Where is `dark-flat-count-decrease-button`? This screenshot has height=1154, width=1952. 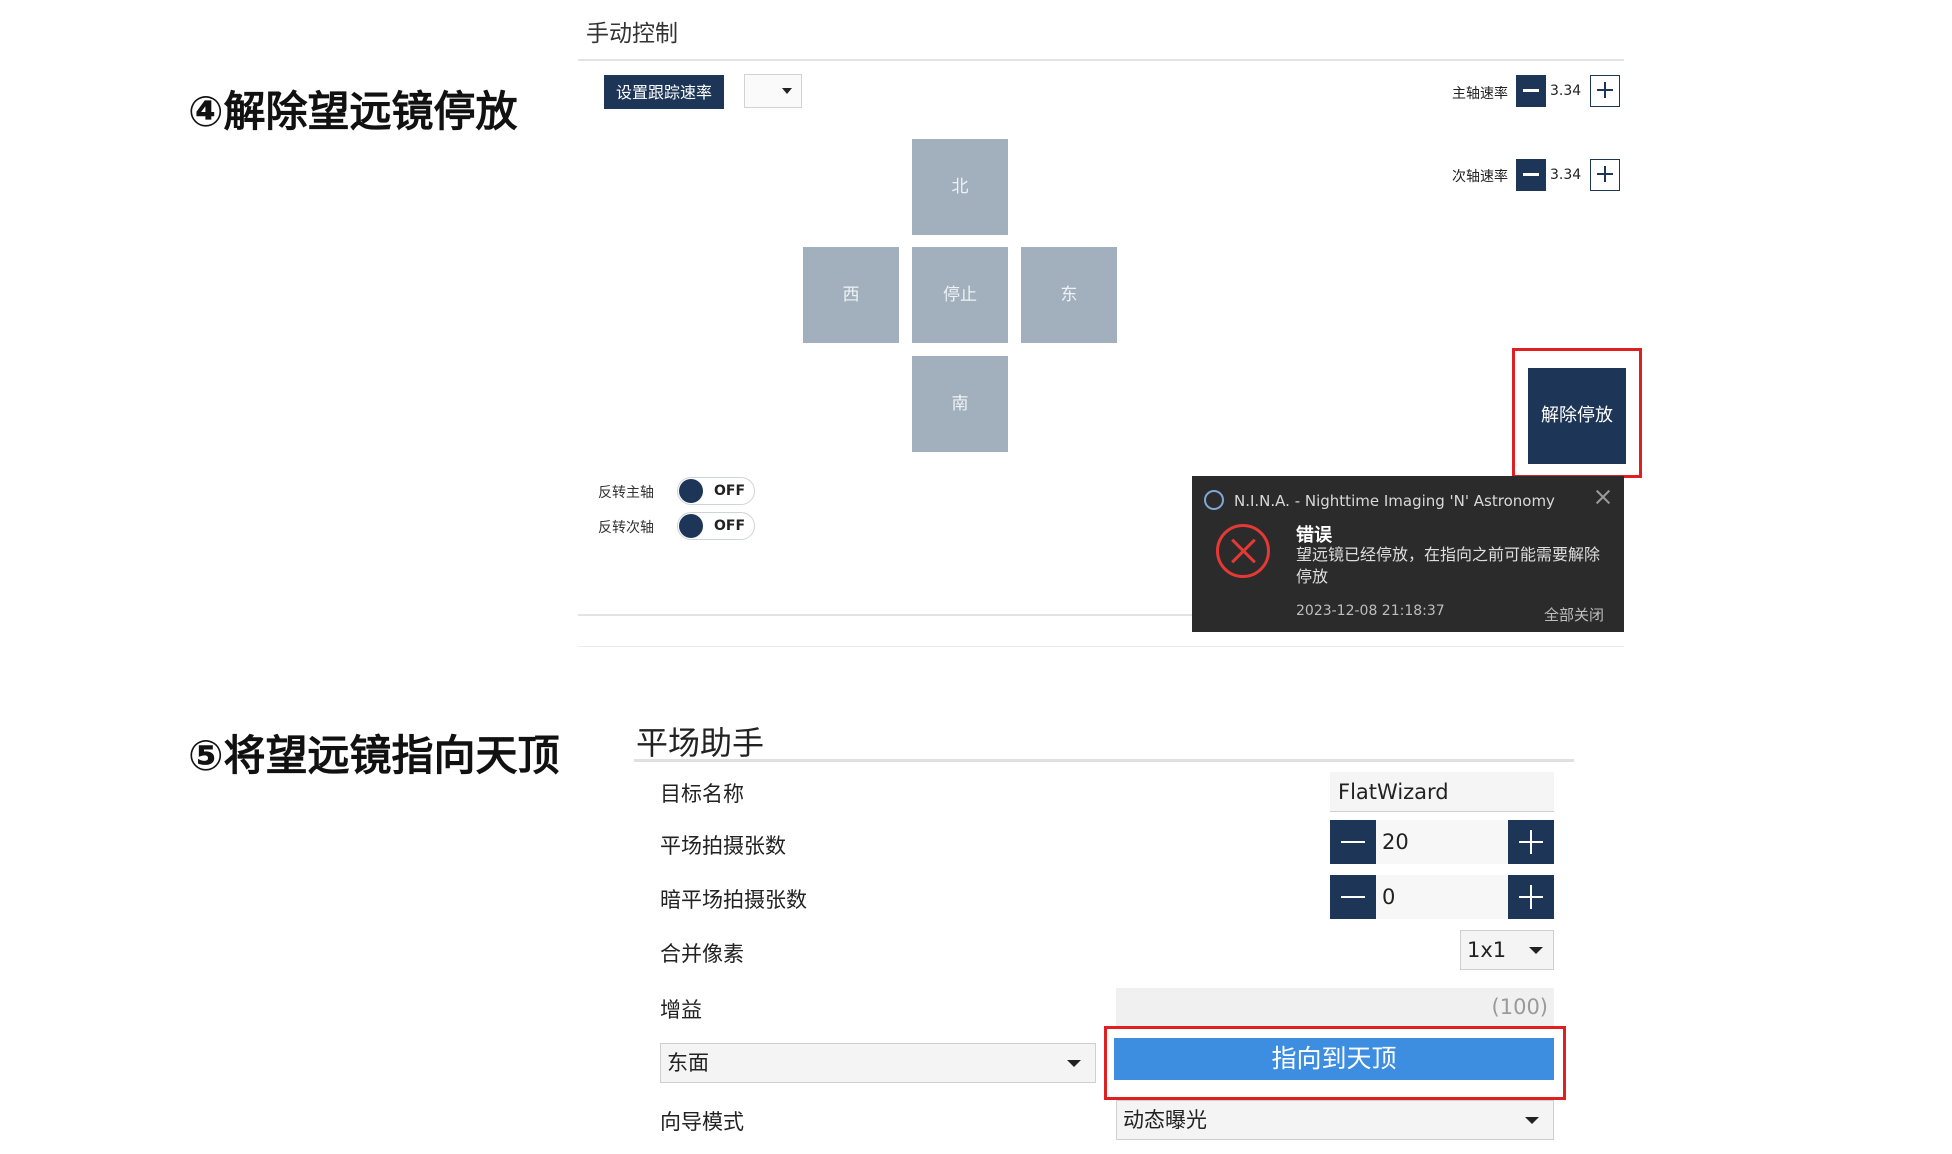 dark-flat-count-decrease-button is located at coordinates (1353, 897).